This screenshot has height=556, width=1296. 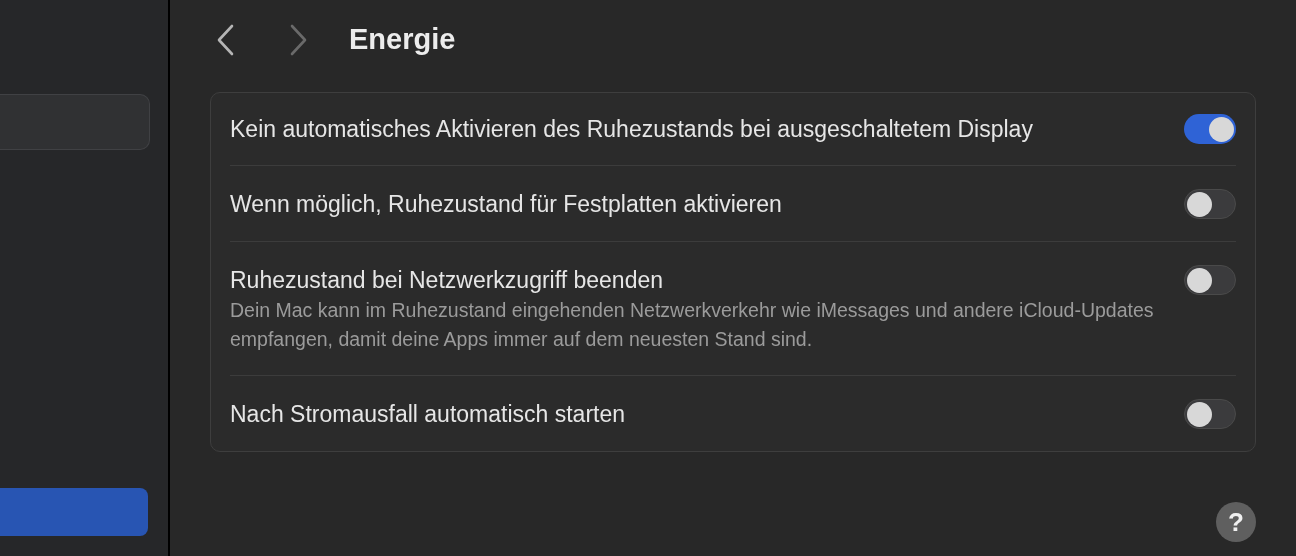 I want to click on page-title: Energie, so click(x=402, y=40).